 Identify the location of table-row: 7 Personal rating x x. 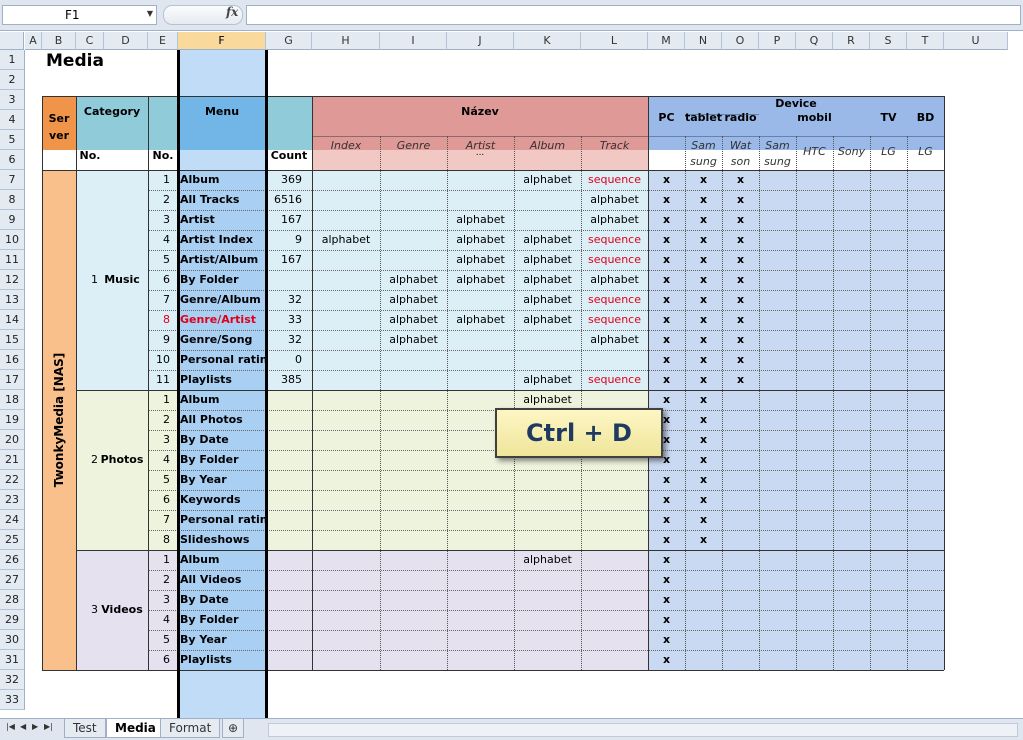
(546, 520).